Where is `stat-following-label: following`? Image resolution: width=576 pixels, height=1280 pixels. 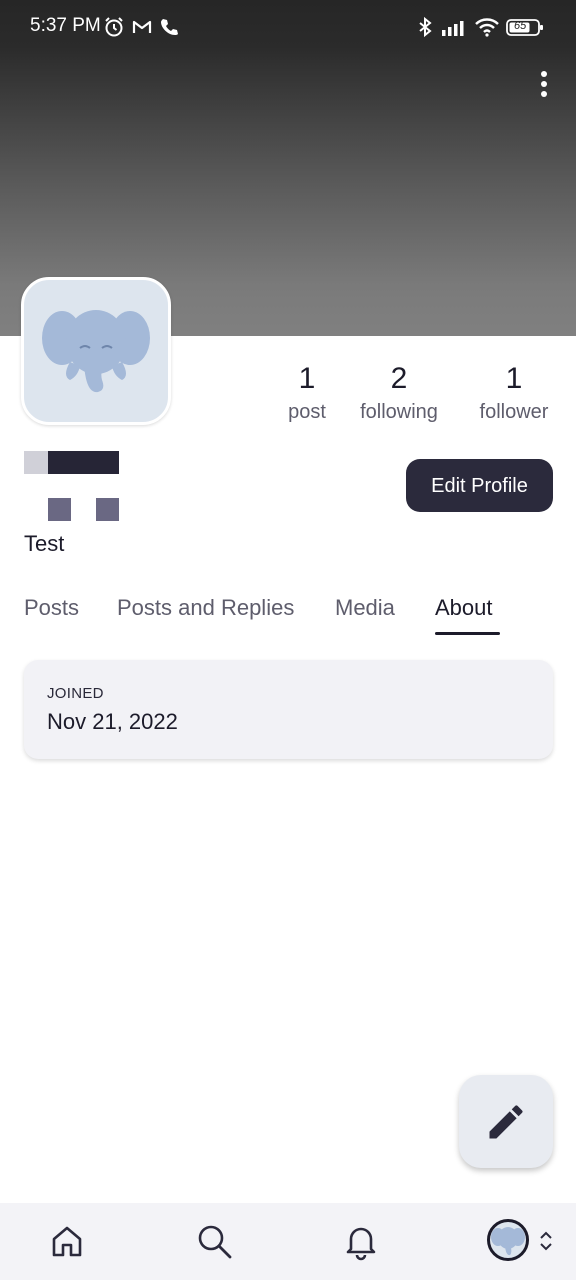 stat-following-label: following is located at coordinates (399, 412).